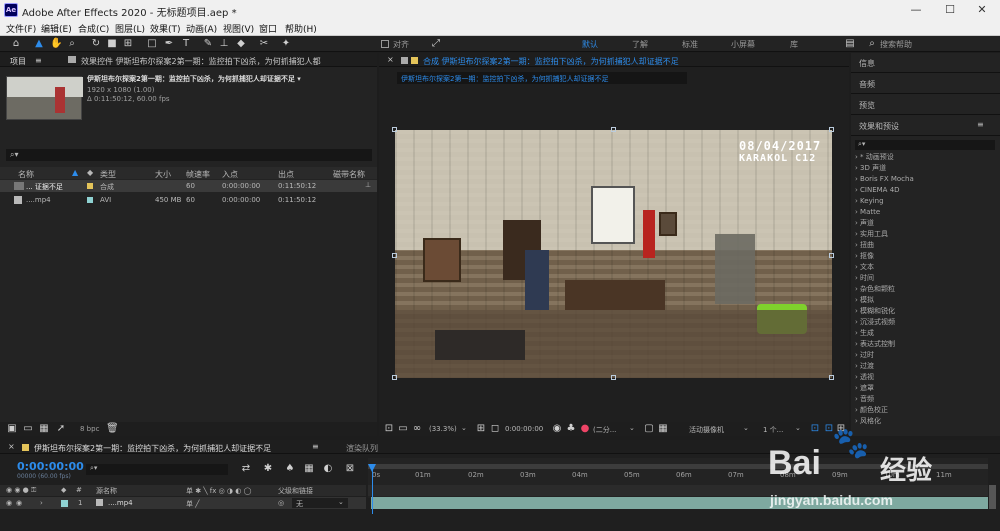 The width and height of the screenshot is (1000, 531). I want to click on list-item: › * 动画预设, so click(925, 157).